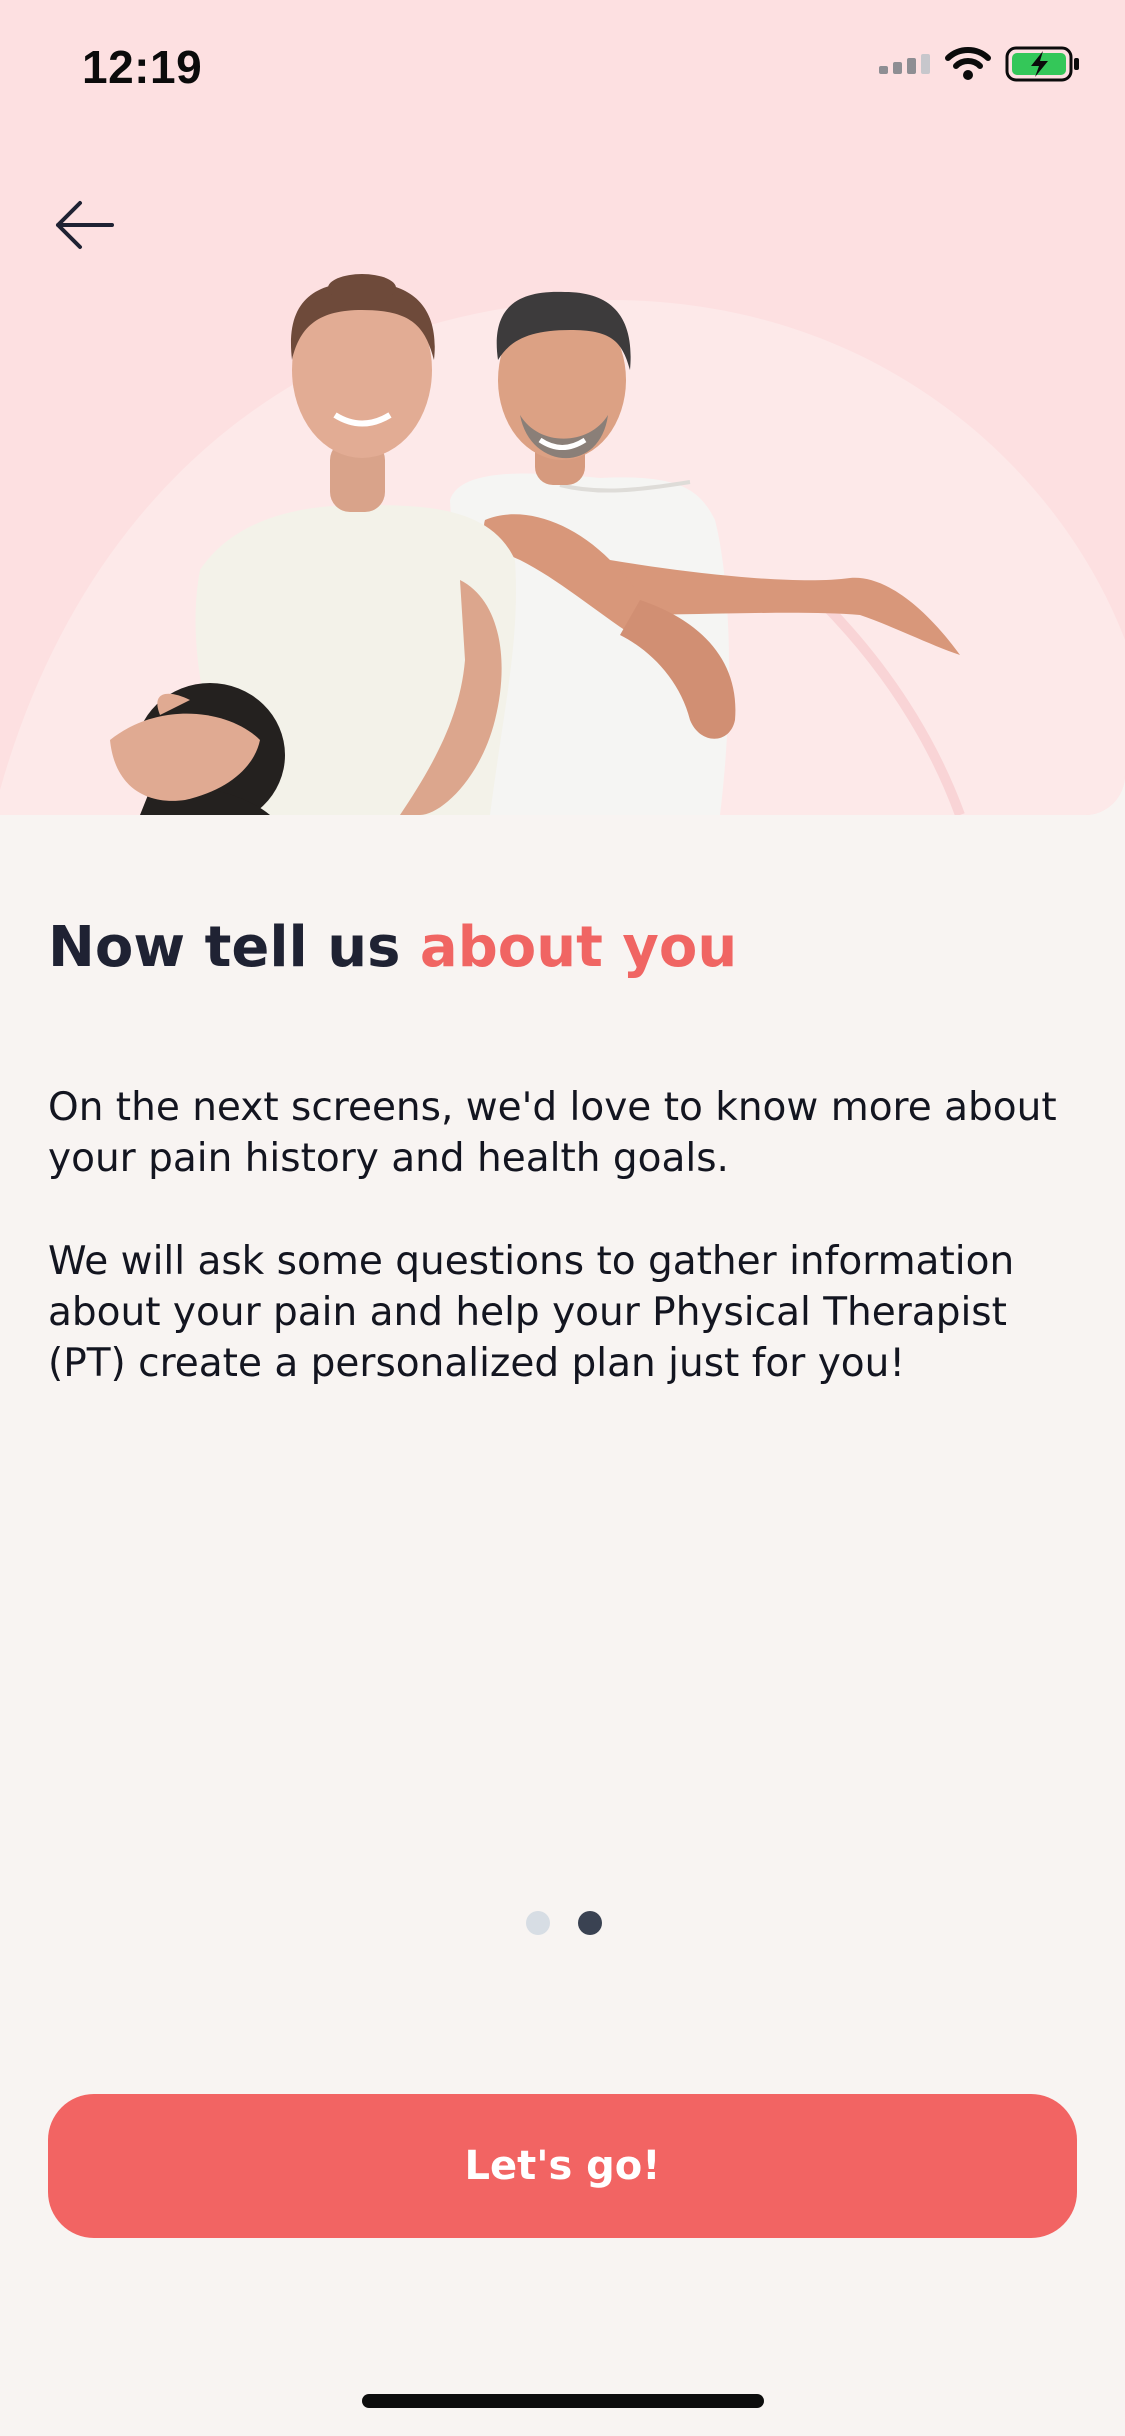  Describe the element at coordinates (234, 947) in the screenshot. I see `page-title-lead: Now tell us` at that location.